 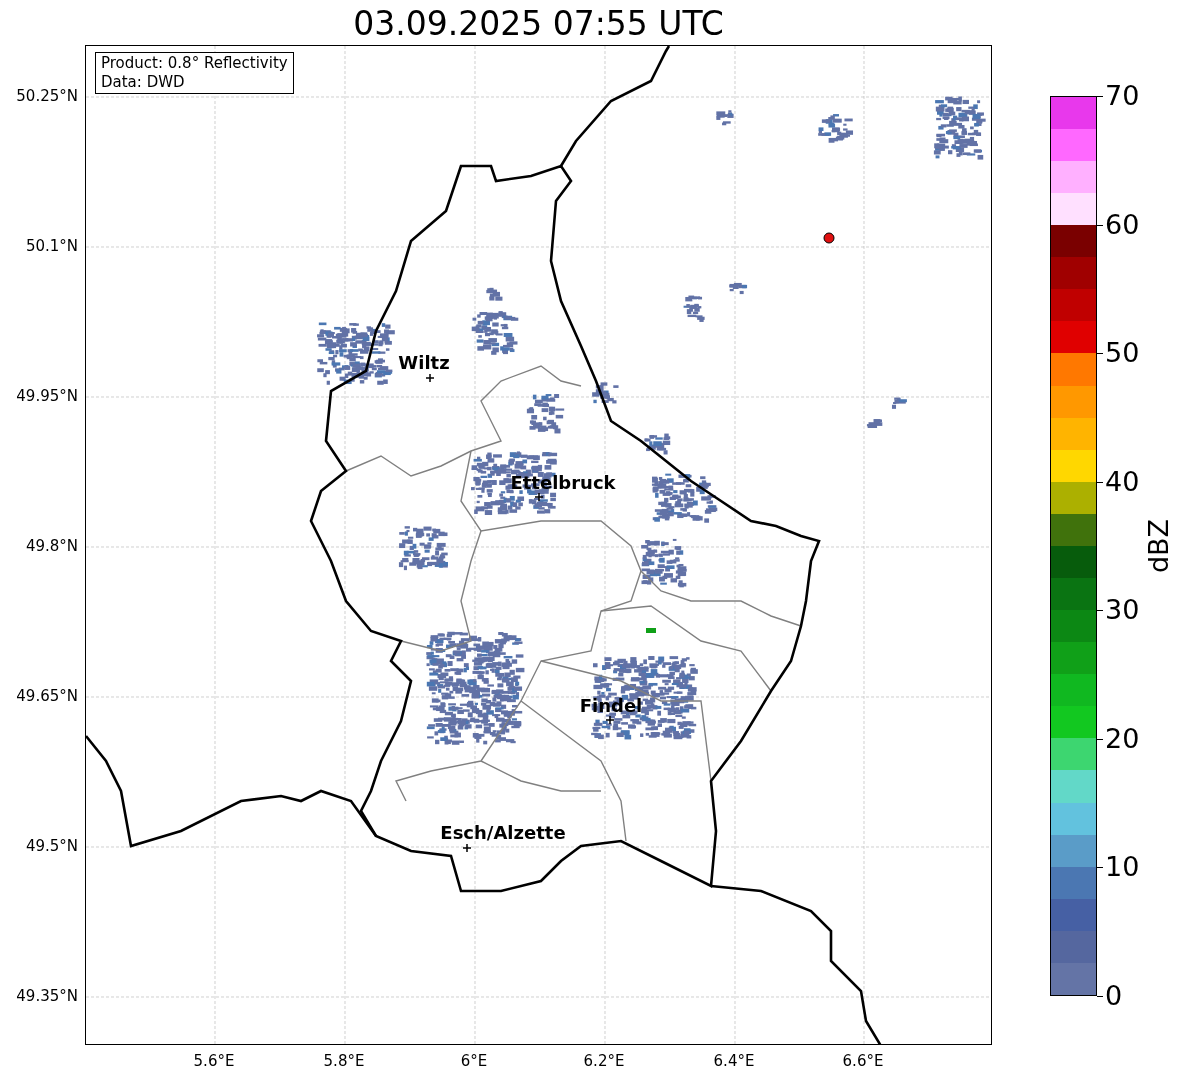 What do you see at coordinates (1122, 353) in the screenshot?
I see `colorbar-tick-label: 50` at bounding box center [1122, 353].